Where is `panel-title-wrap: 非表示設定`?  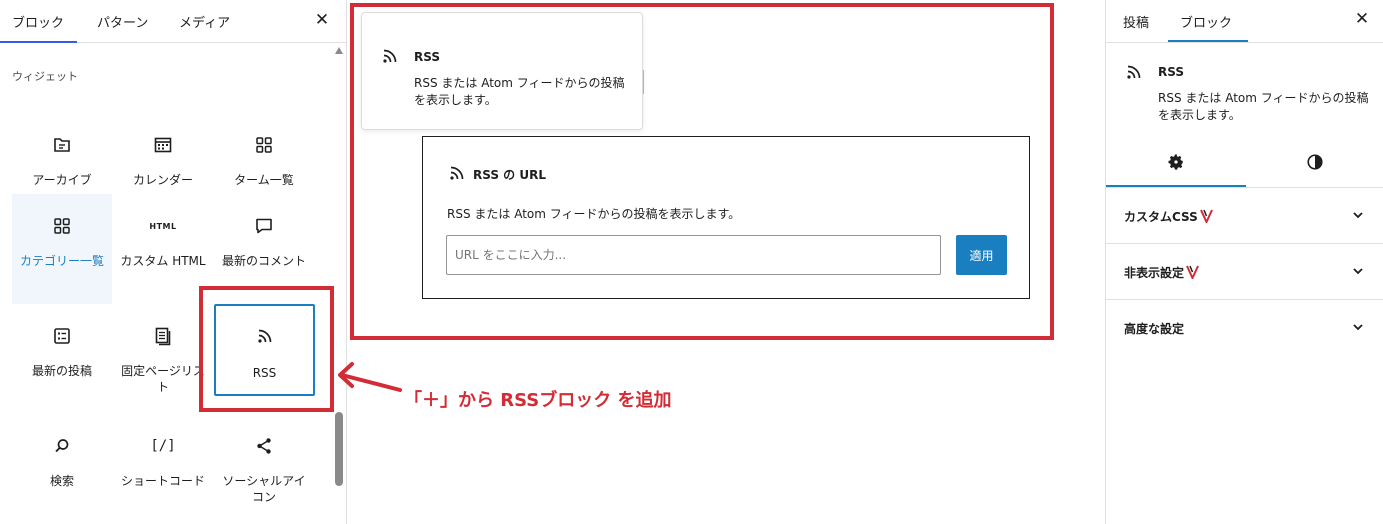
panel-title-wrap: 非表示設定 is located at coordinates (1161, 273).